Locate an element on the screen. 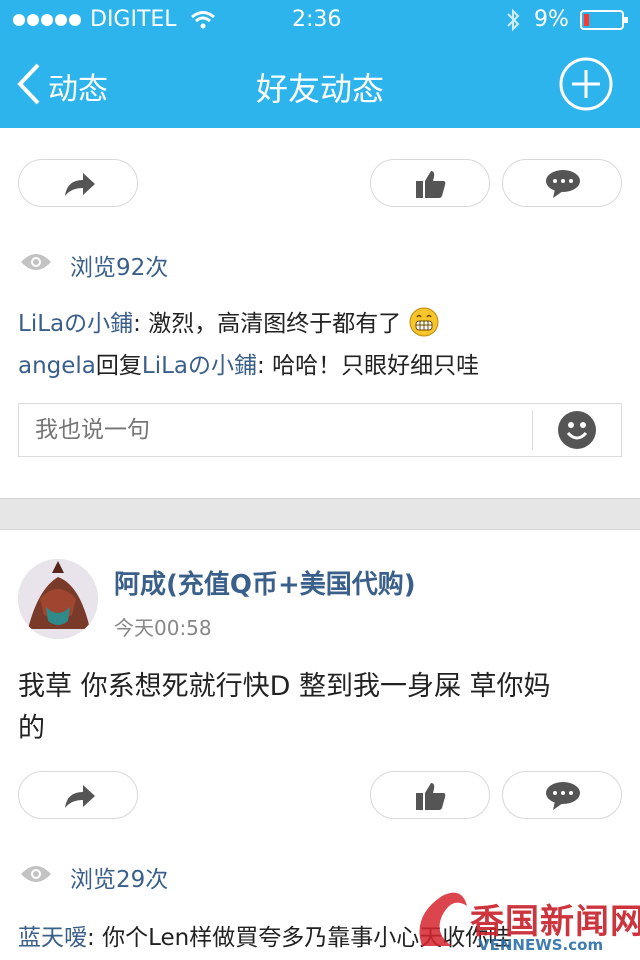 Image resolution: width=640 pixels, height=960 pixels. reply-target: LiLaの小鋪 is located at coordinates (199, 366).